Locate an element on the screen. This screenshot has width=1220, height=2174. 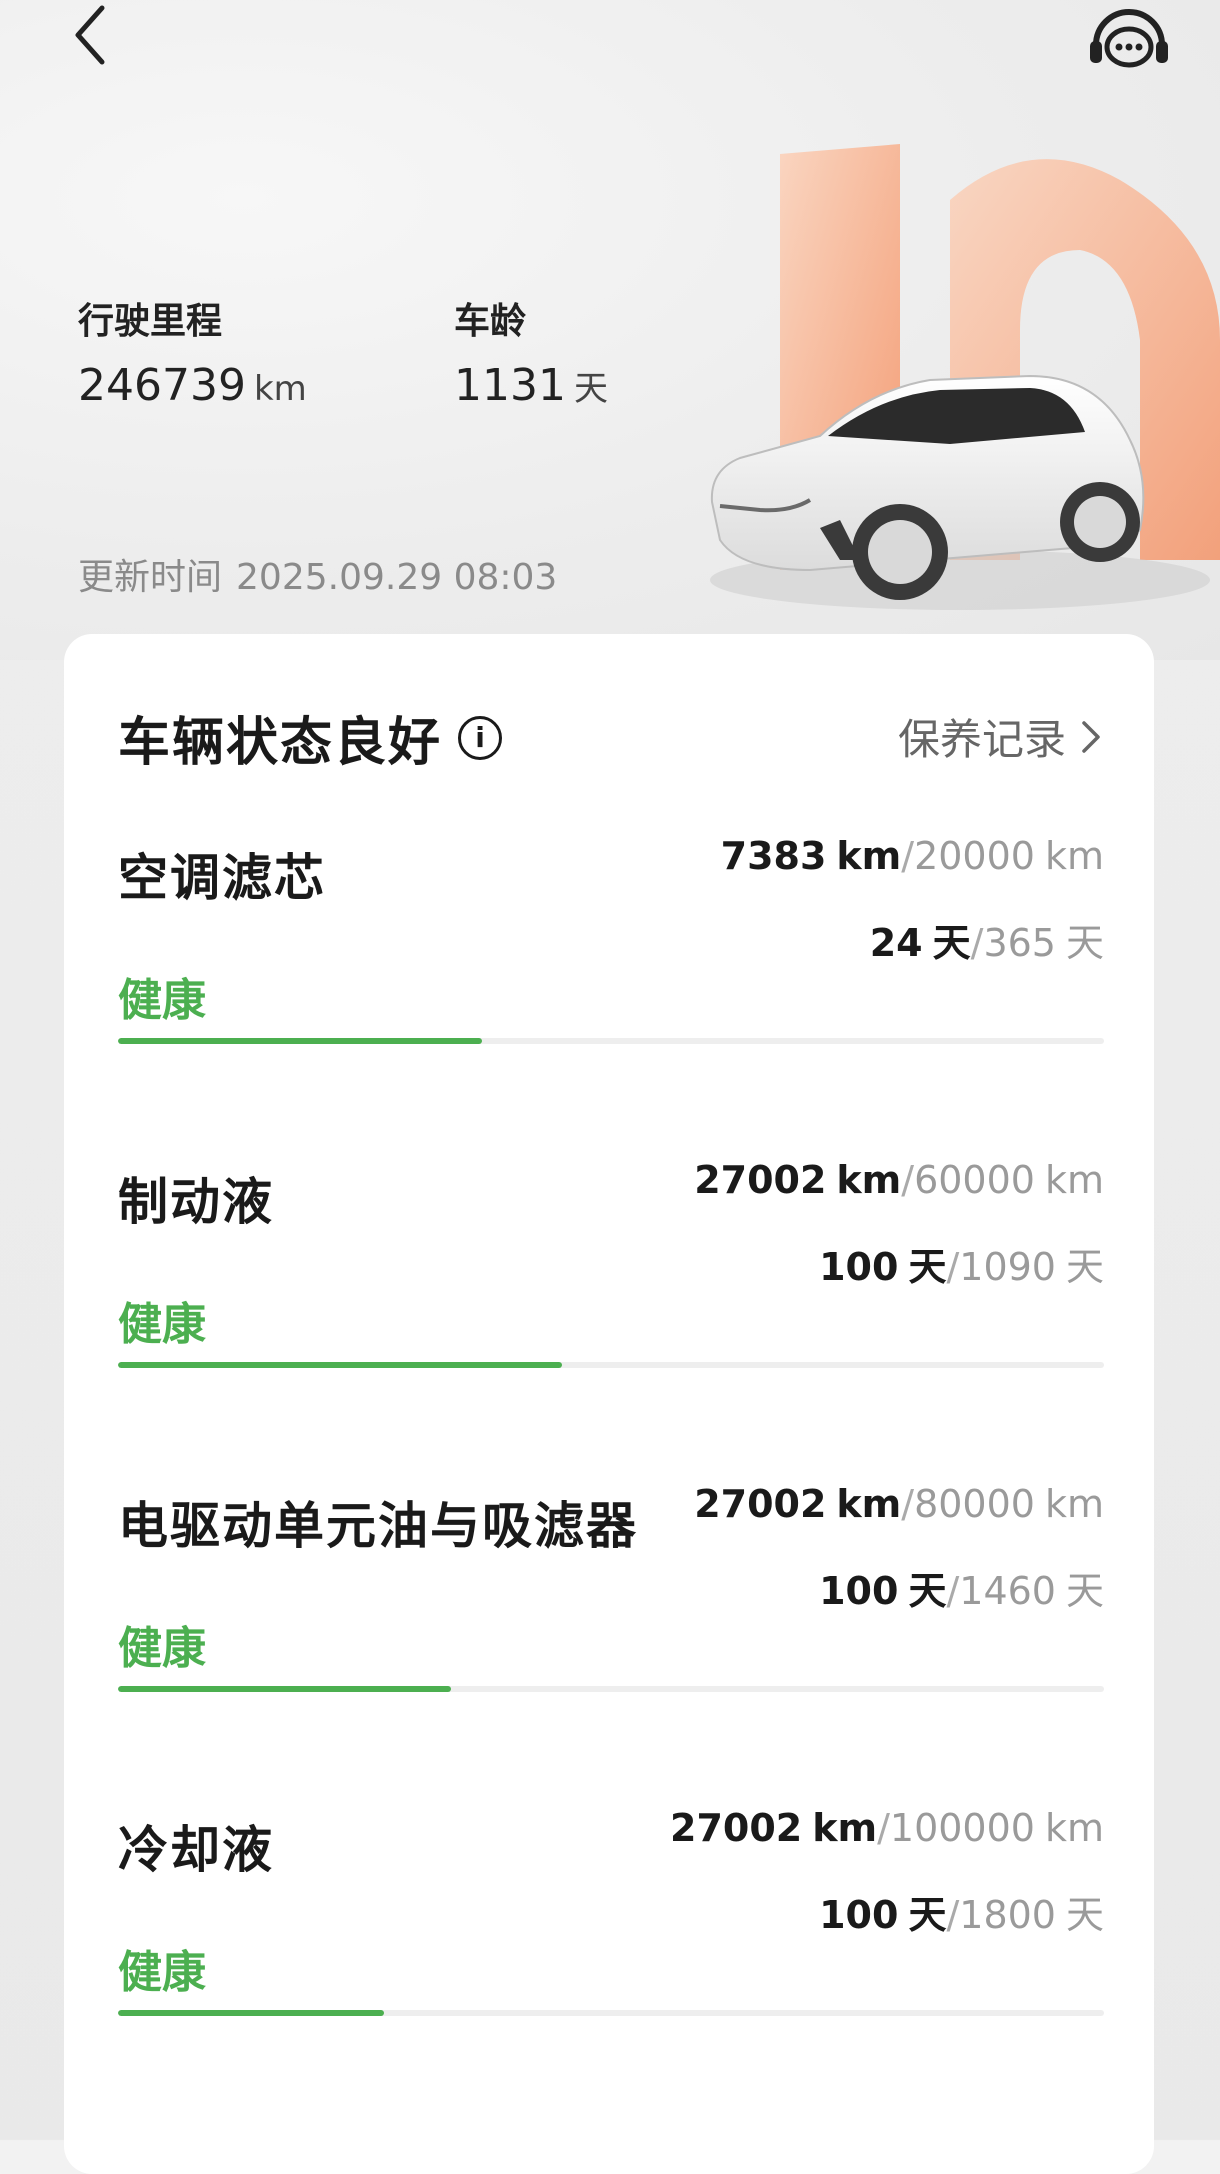
age-number: 1131 is located at coordinates (510, 385).